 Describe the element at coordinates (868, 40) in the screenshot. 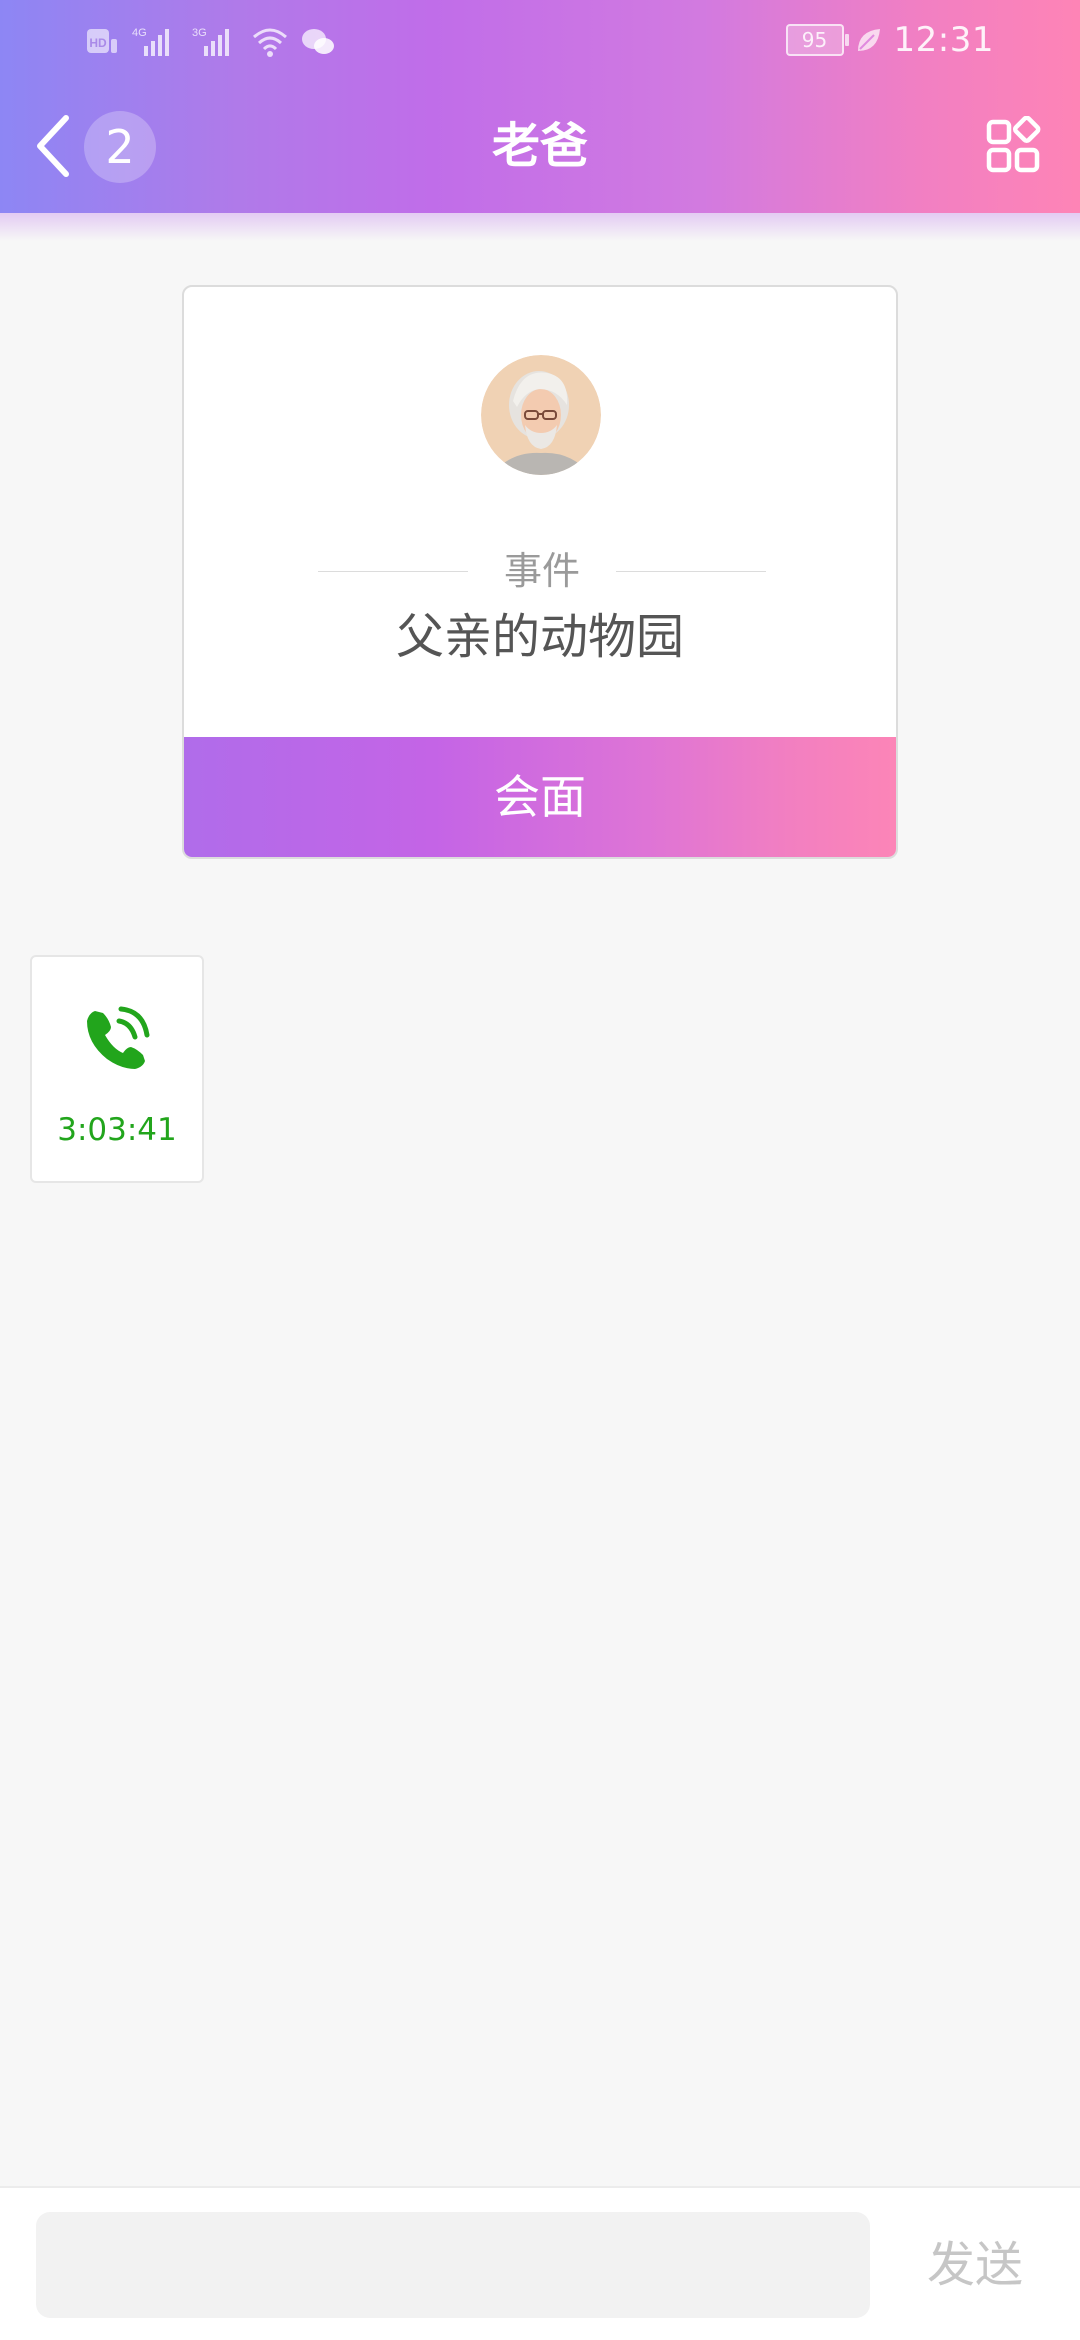

I see `leaf-icon` at that location.